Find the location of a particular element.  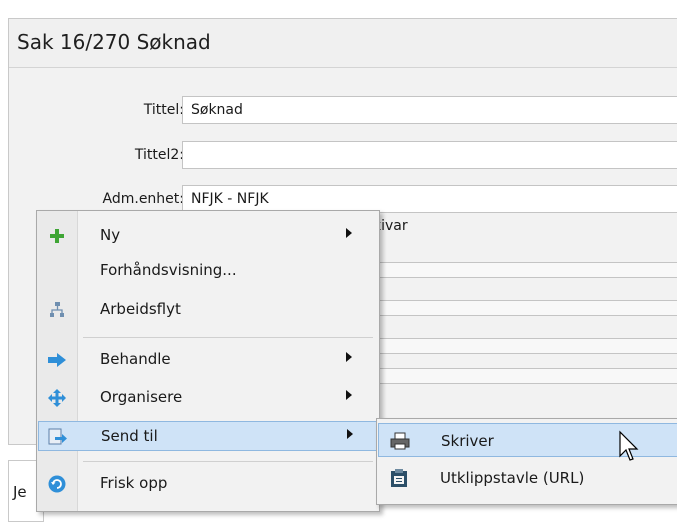

page-title: Sak 16/270 Søknad is located at coordinates (114, 42).